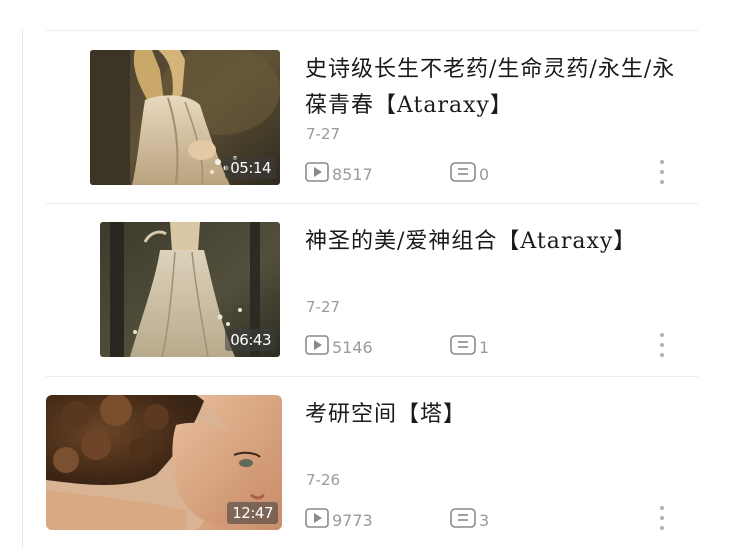  I want to click on comment-count-value: 3, so click(484, 520).